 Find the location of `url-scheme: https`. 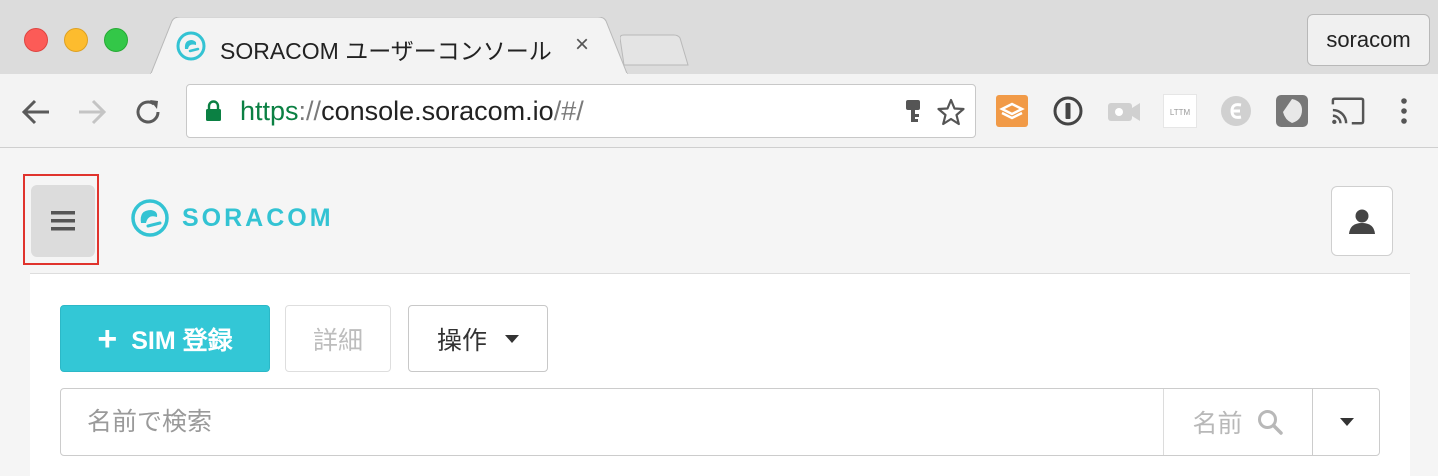

url-scheme: https is located at coordinates (269, 111).